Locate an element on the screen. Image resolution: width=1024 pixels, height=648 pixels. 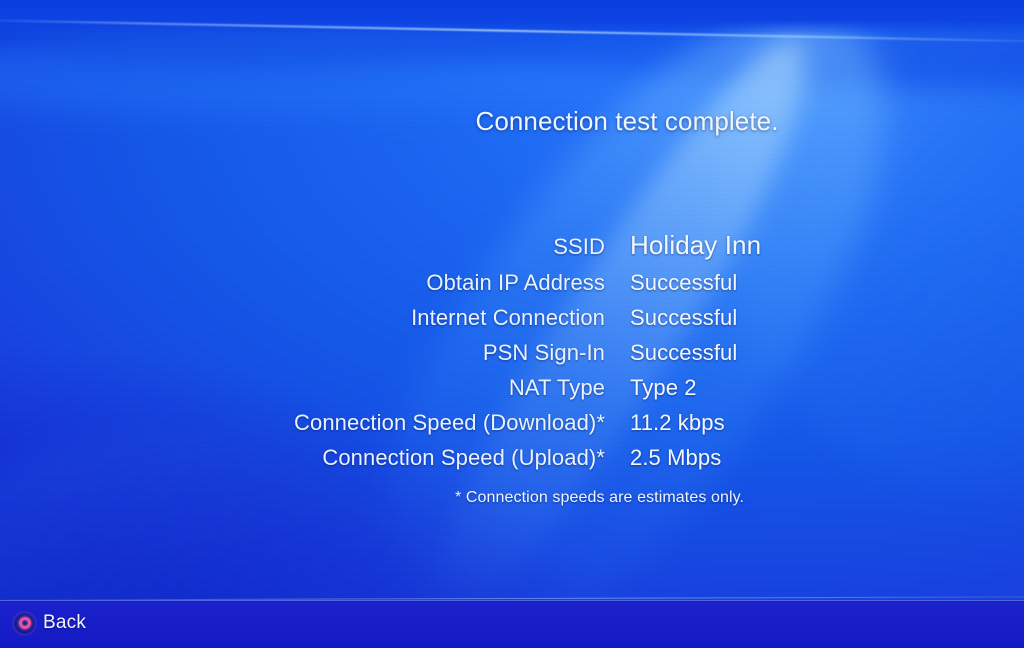
table-row: SSID Holiday Inn is located at coordinates (512, 250).